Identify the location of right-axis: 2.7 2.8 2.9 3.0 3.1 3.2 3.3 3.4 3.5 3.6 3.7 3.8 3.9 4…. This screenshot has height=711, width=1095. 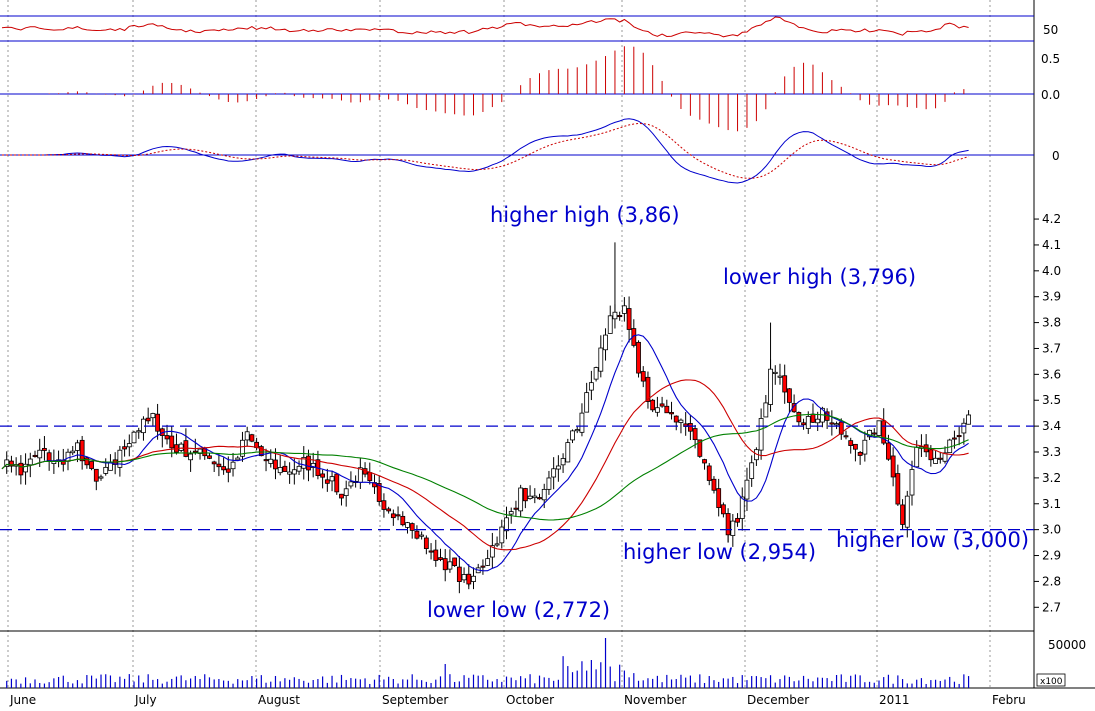
(1047, 413).